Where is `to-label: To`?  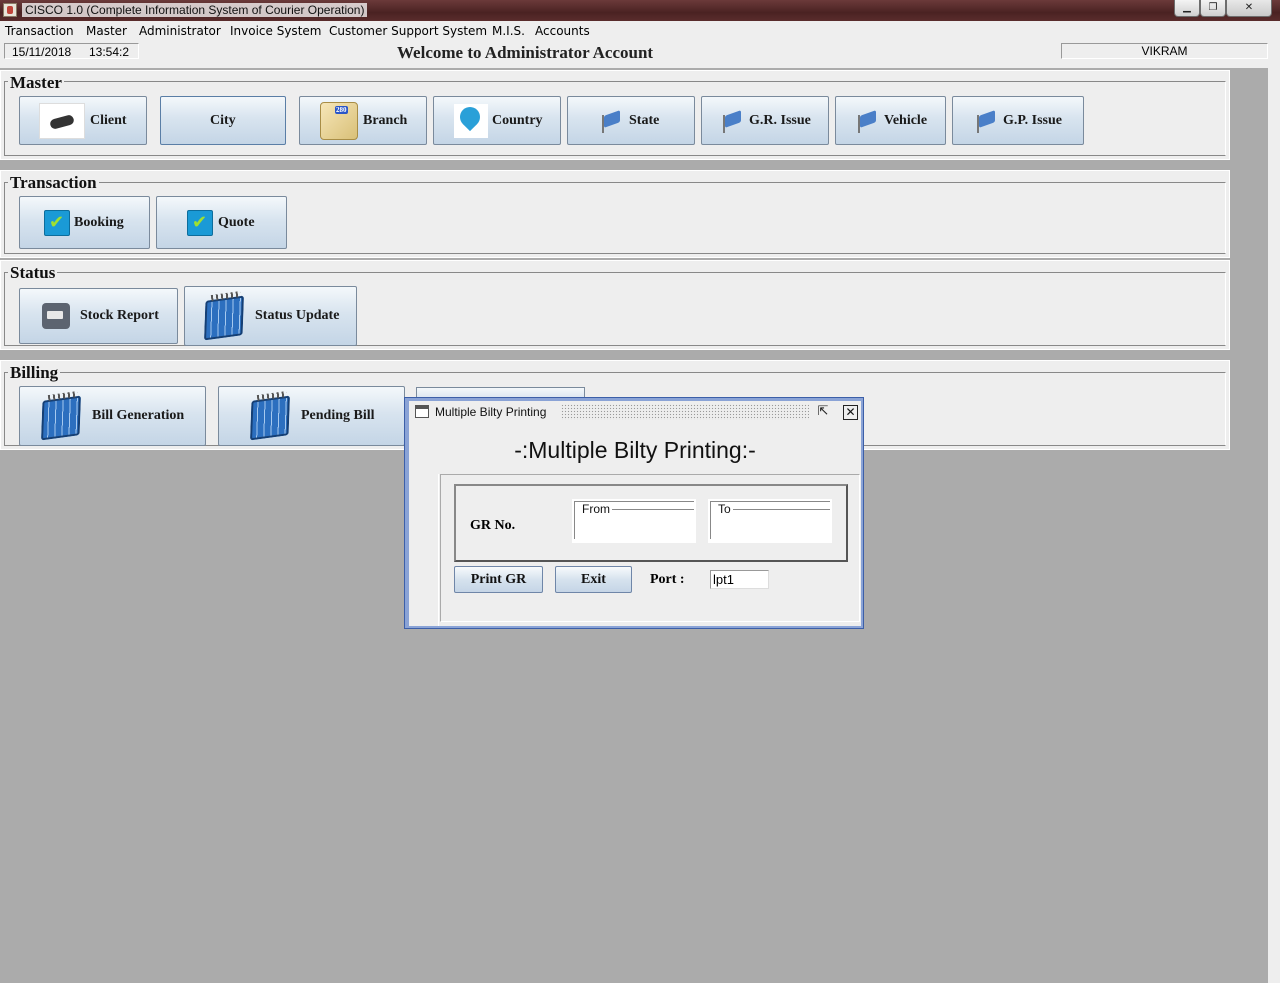 to-label: To is located at coordinates (724, 509).